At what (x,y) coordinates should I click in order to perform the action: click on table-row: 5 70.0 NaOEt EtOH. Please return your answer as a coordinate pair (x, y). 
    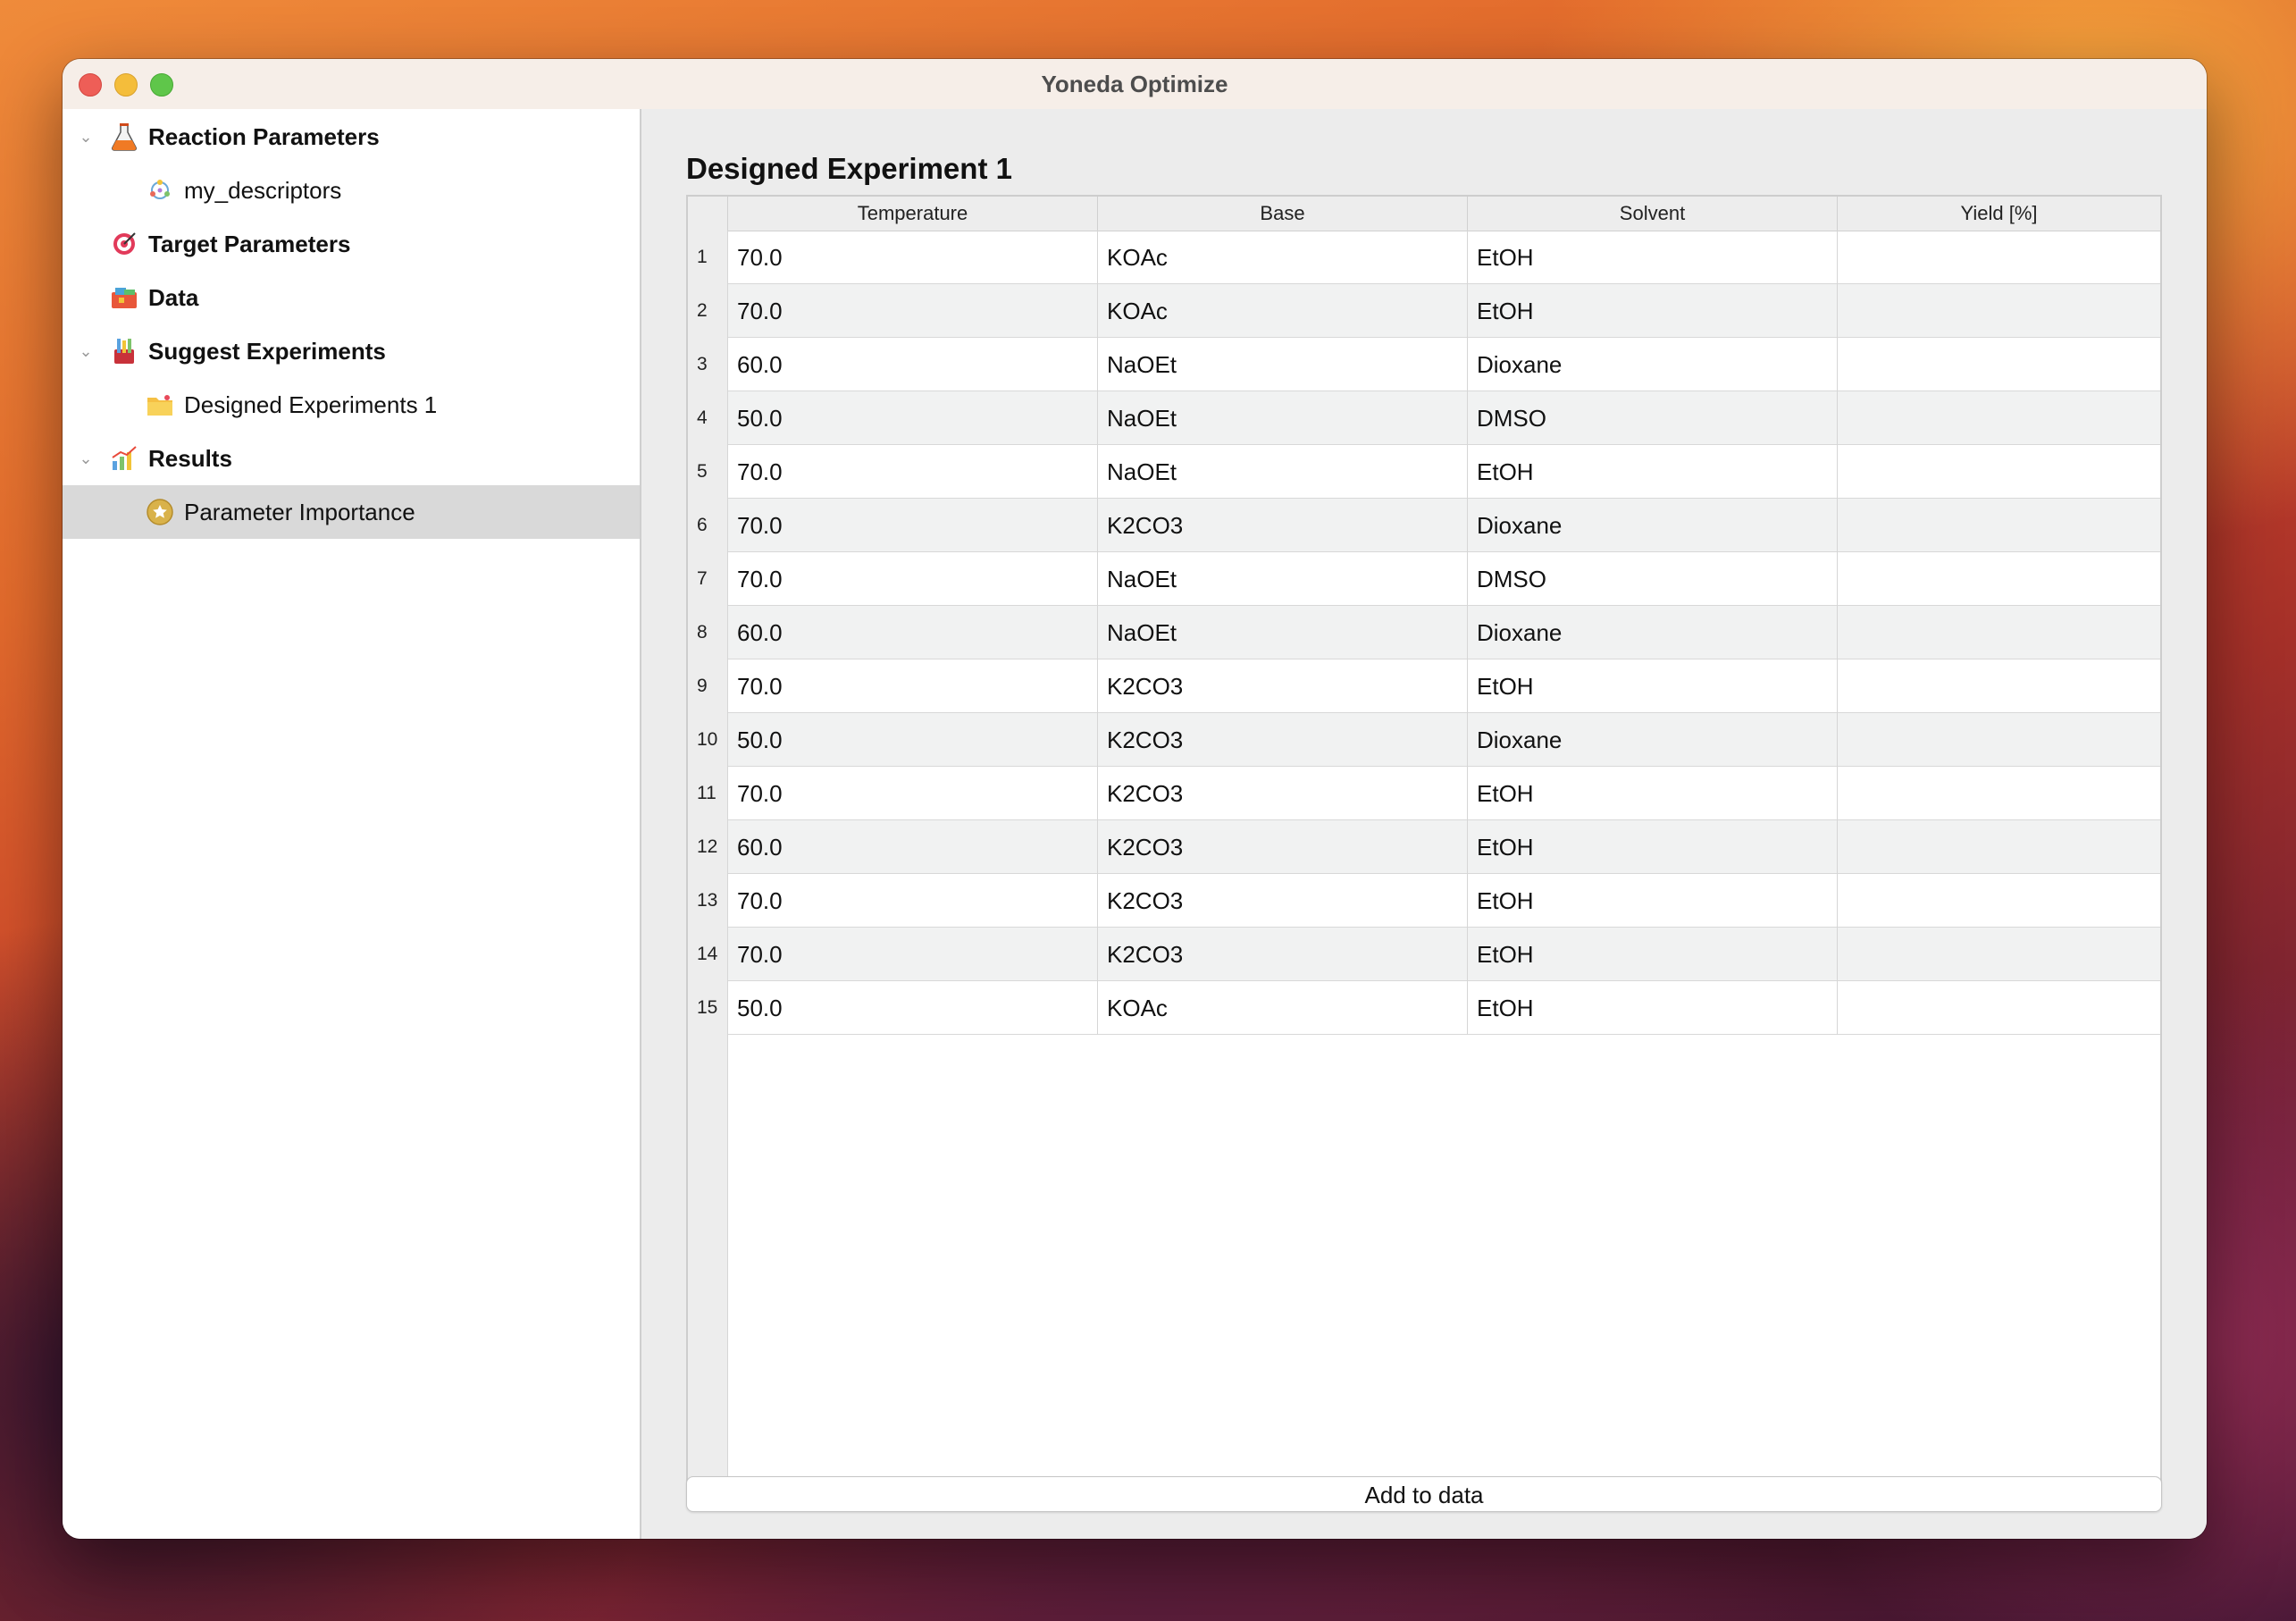
    Looking at the image, I should click on (1424, 472).